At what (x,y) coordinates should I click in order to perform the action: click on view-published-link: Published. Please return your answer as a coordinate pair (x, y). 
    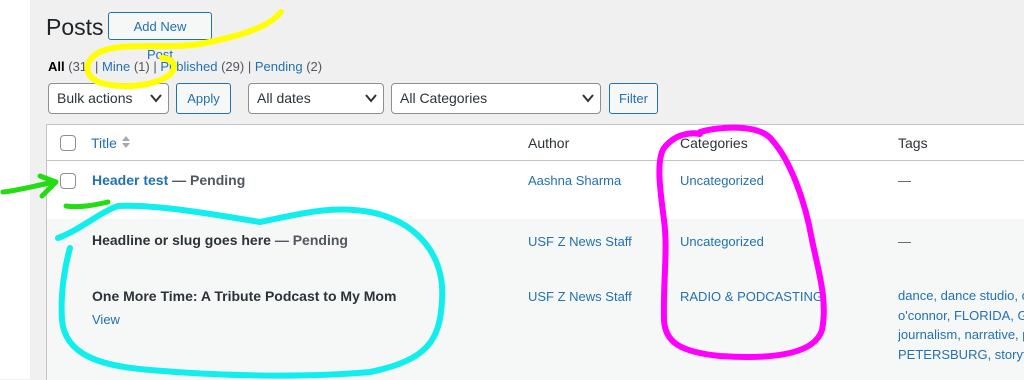
    Looking at the image, I should click on (188, 66).